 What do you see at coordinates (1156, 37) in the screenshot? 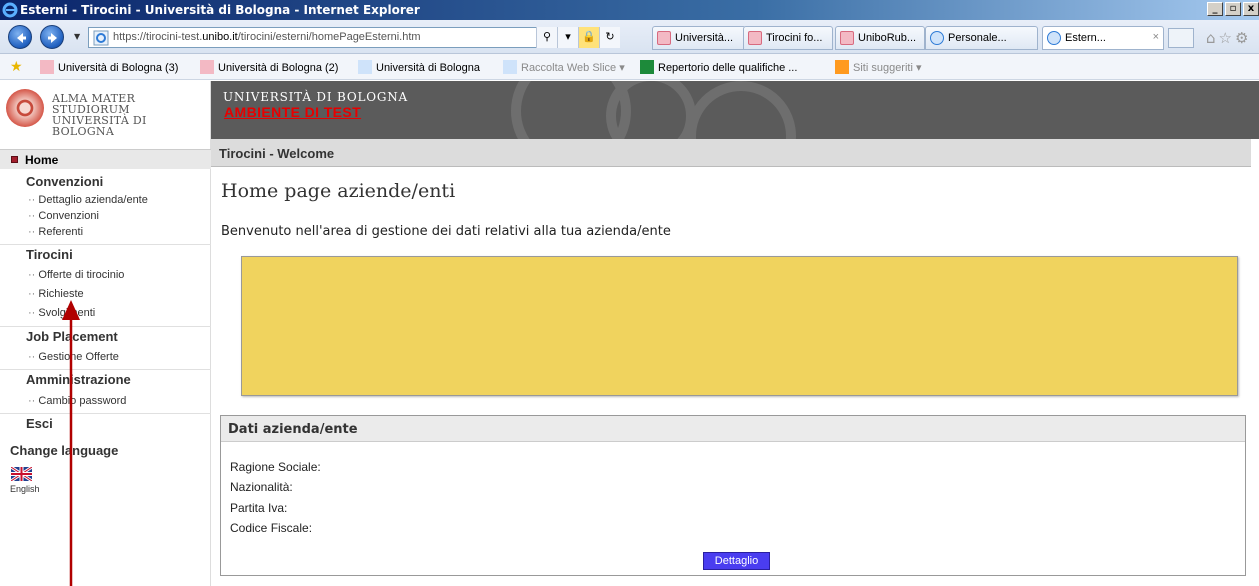
I see `close-tab-icon: ×` at bounding box center [1156, 37].